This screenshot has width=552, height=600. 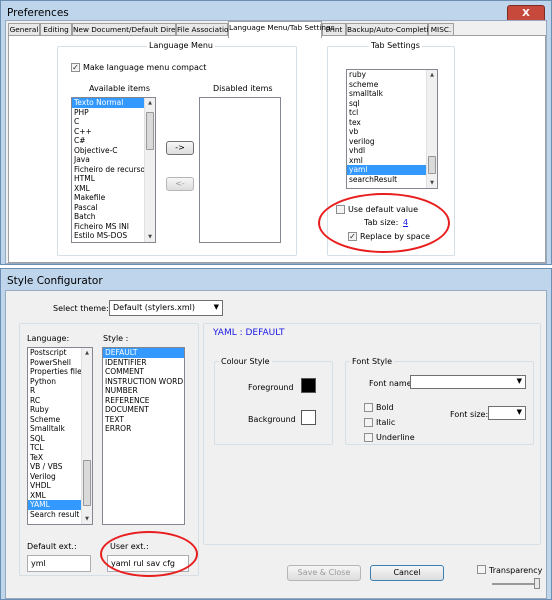 I want to click on style-label: Style :, so click(x=116, y=338).